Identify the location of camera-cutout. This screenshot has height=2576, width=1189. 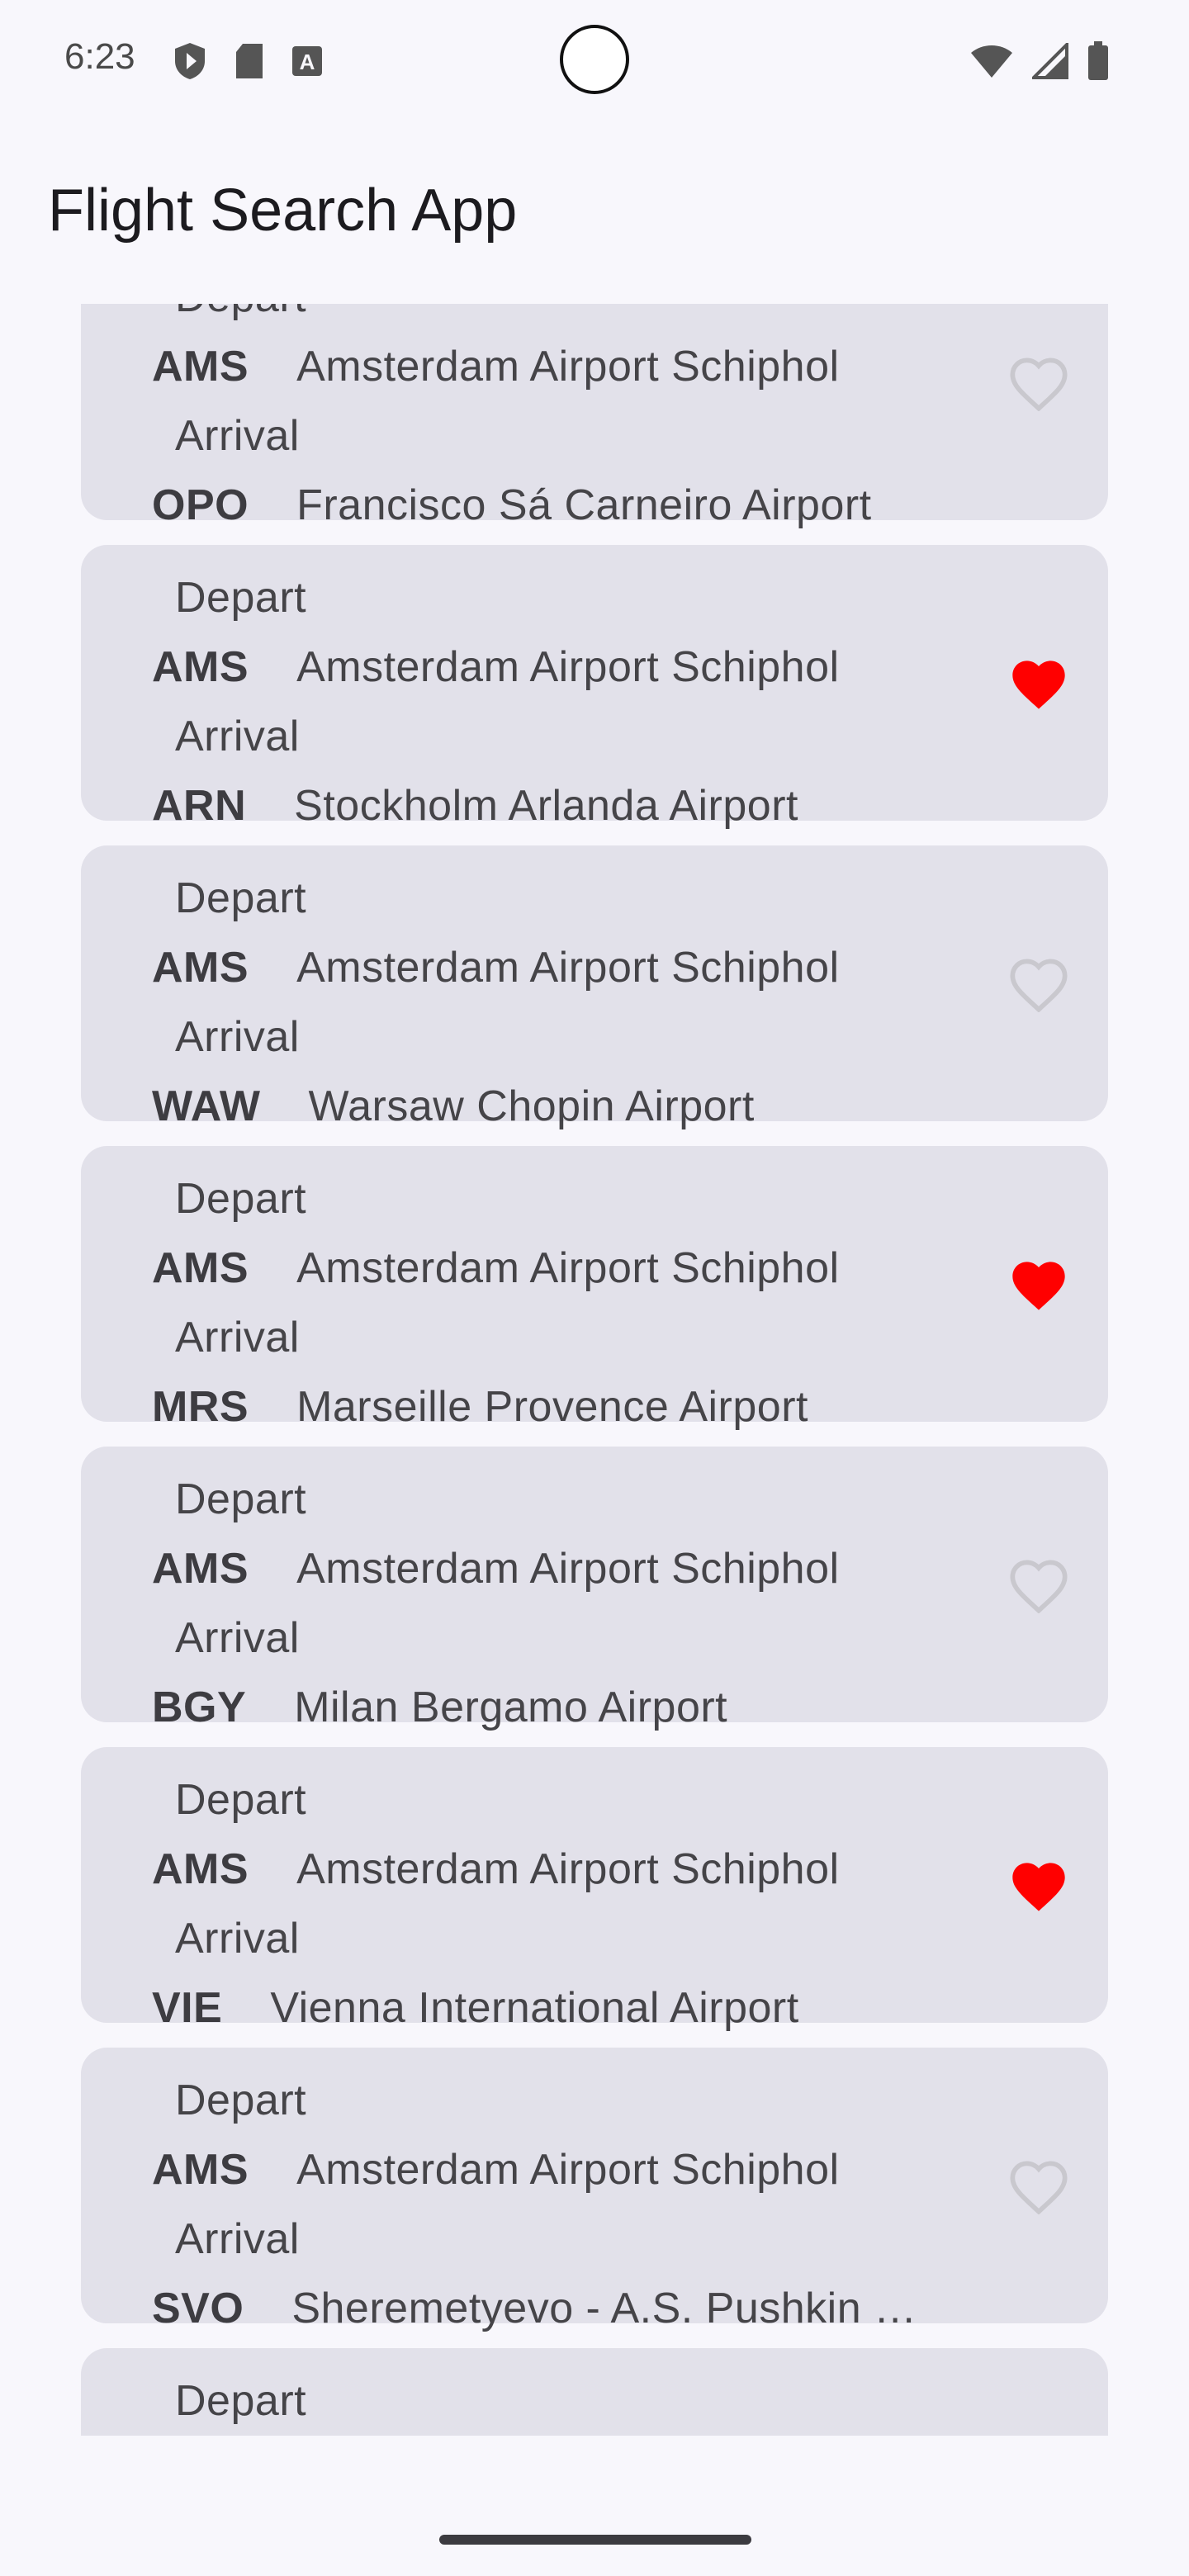
(594, 59).